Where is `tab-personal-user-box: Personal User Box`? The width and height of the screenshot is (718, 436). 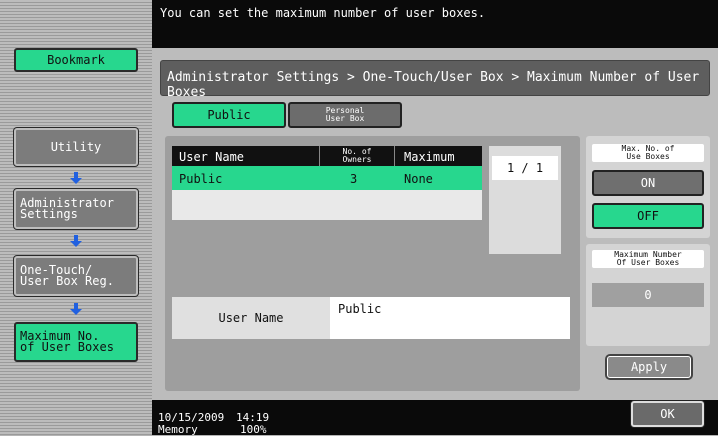
tab-personal-user-box: Personal User Box is located at coordinates (345, 115).